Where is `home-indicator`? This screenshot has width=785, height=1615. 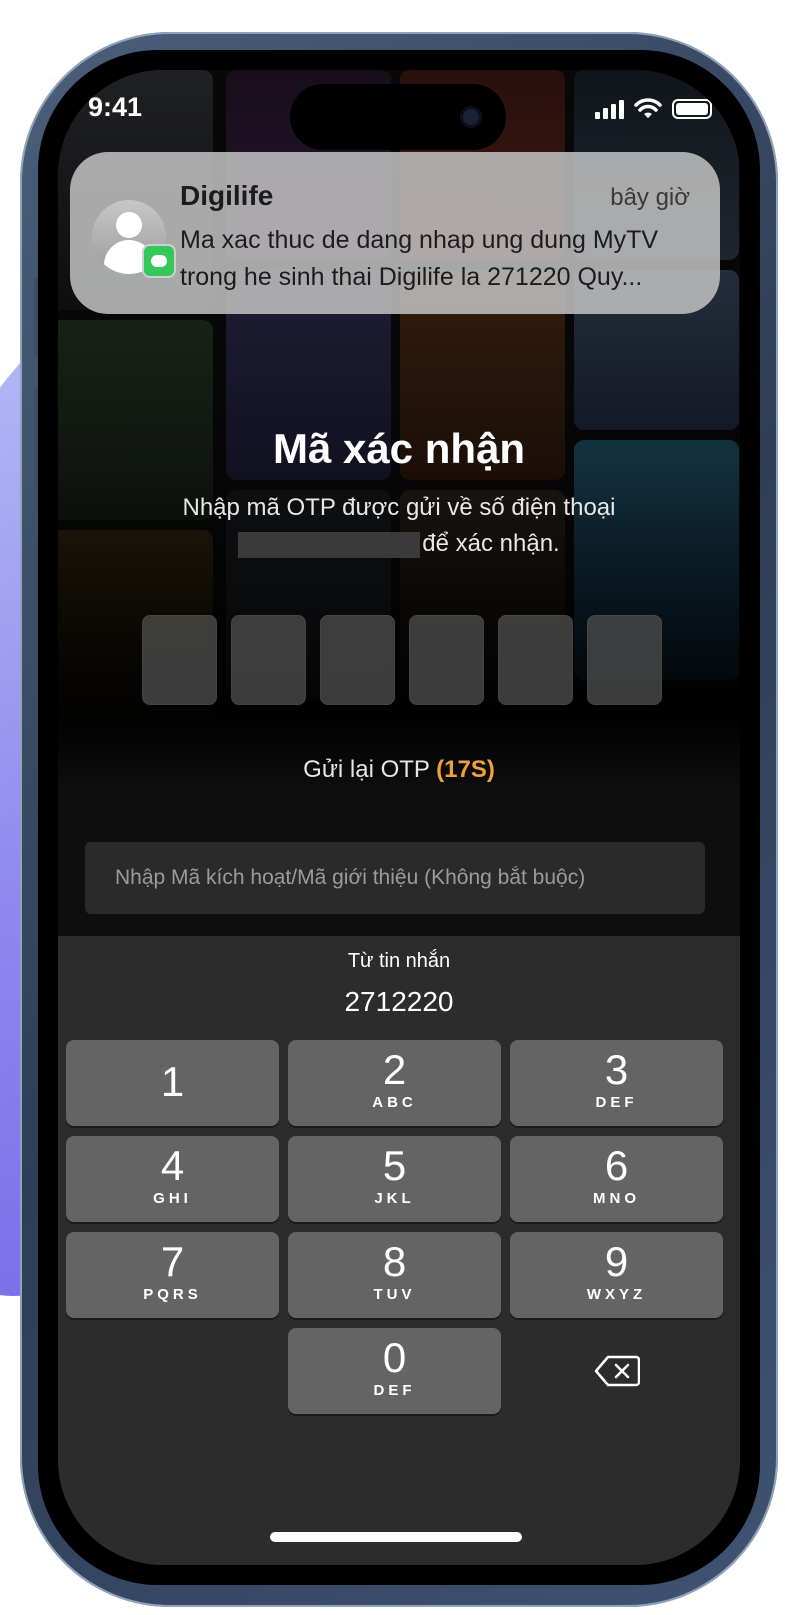 home-indicator is located at coordinates (396, 1537).